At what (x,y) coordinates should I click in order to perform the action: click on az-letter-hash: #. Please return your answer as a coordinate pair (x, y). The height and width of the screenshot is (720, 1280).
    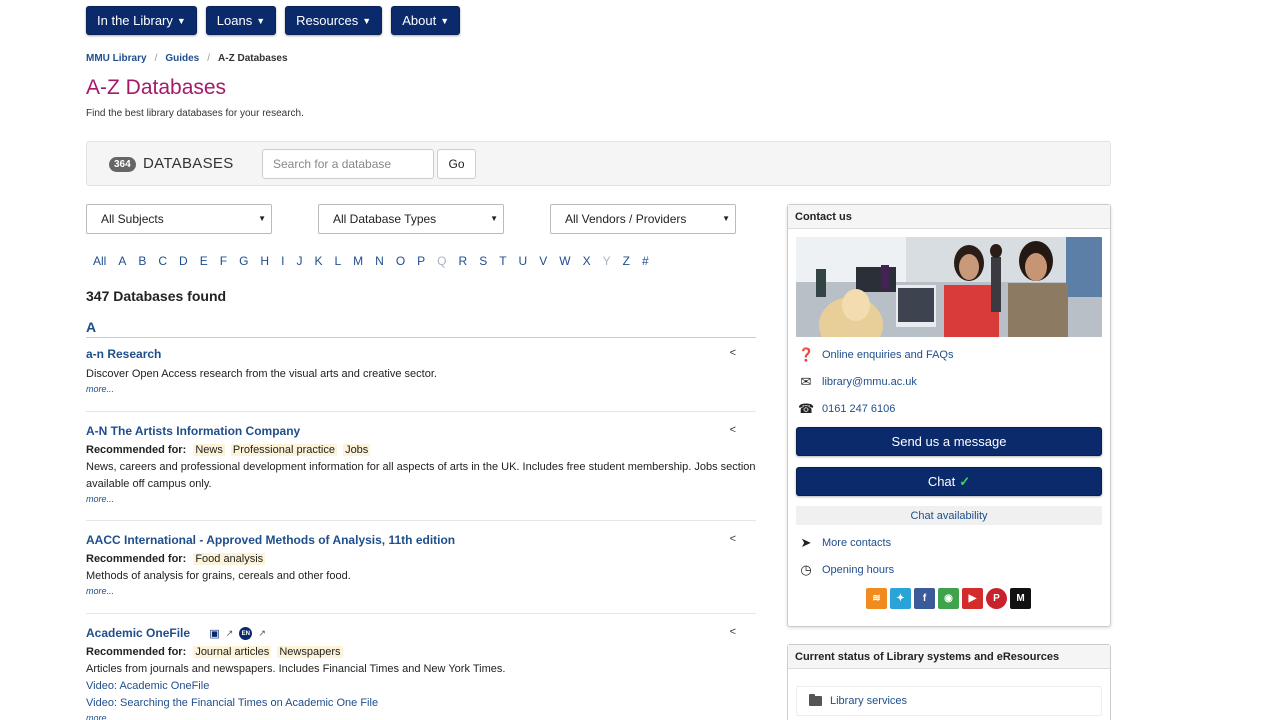
    Looking at the image, I should click on (645, 261).